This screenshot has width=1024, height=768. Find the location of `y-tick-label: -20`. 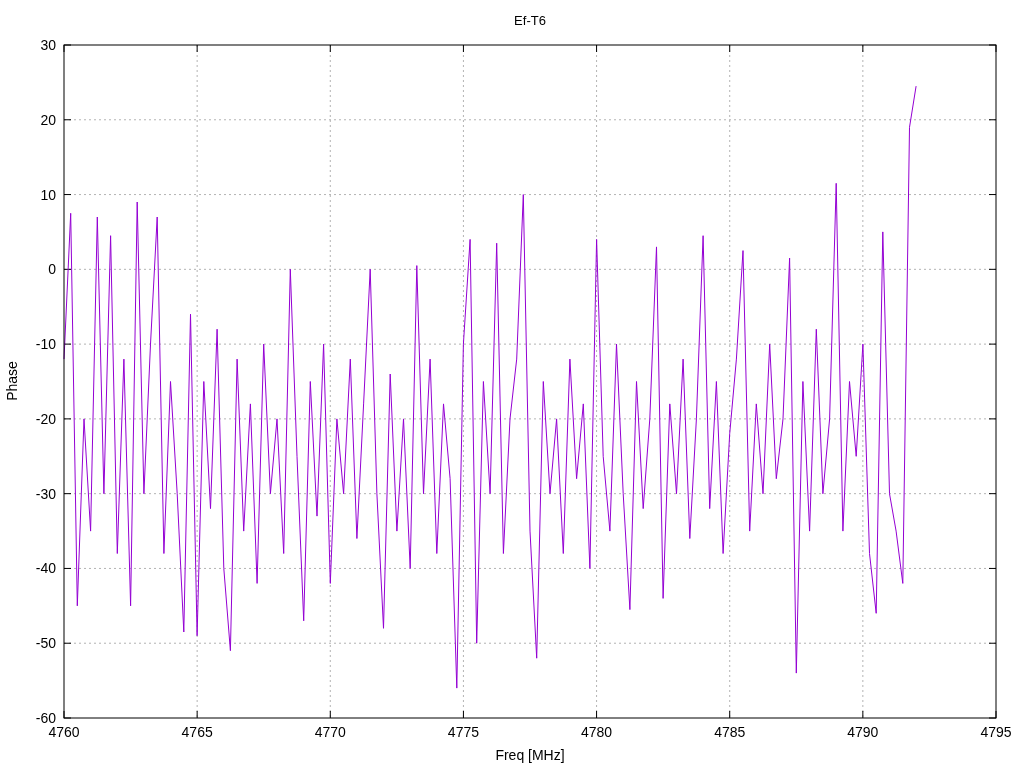

y-tick-label: -20 is located at coordinates (45, 418).